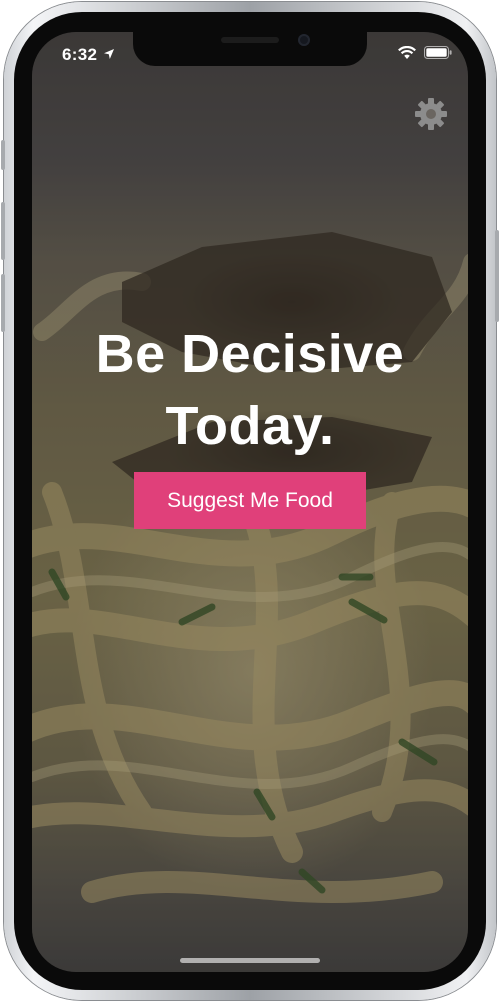 Image resolution: width=500 pixels, height=1004 pixels. Describe the element at coordinates (250, 40) in the screenshot. I see `speaker-grille` at that location.